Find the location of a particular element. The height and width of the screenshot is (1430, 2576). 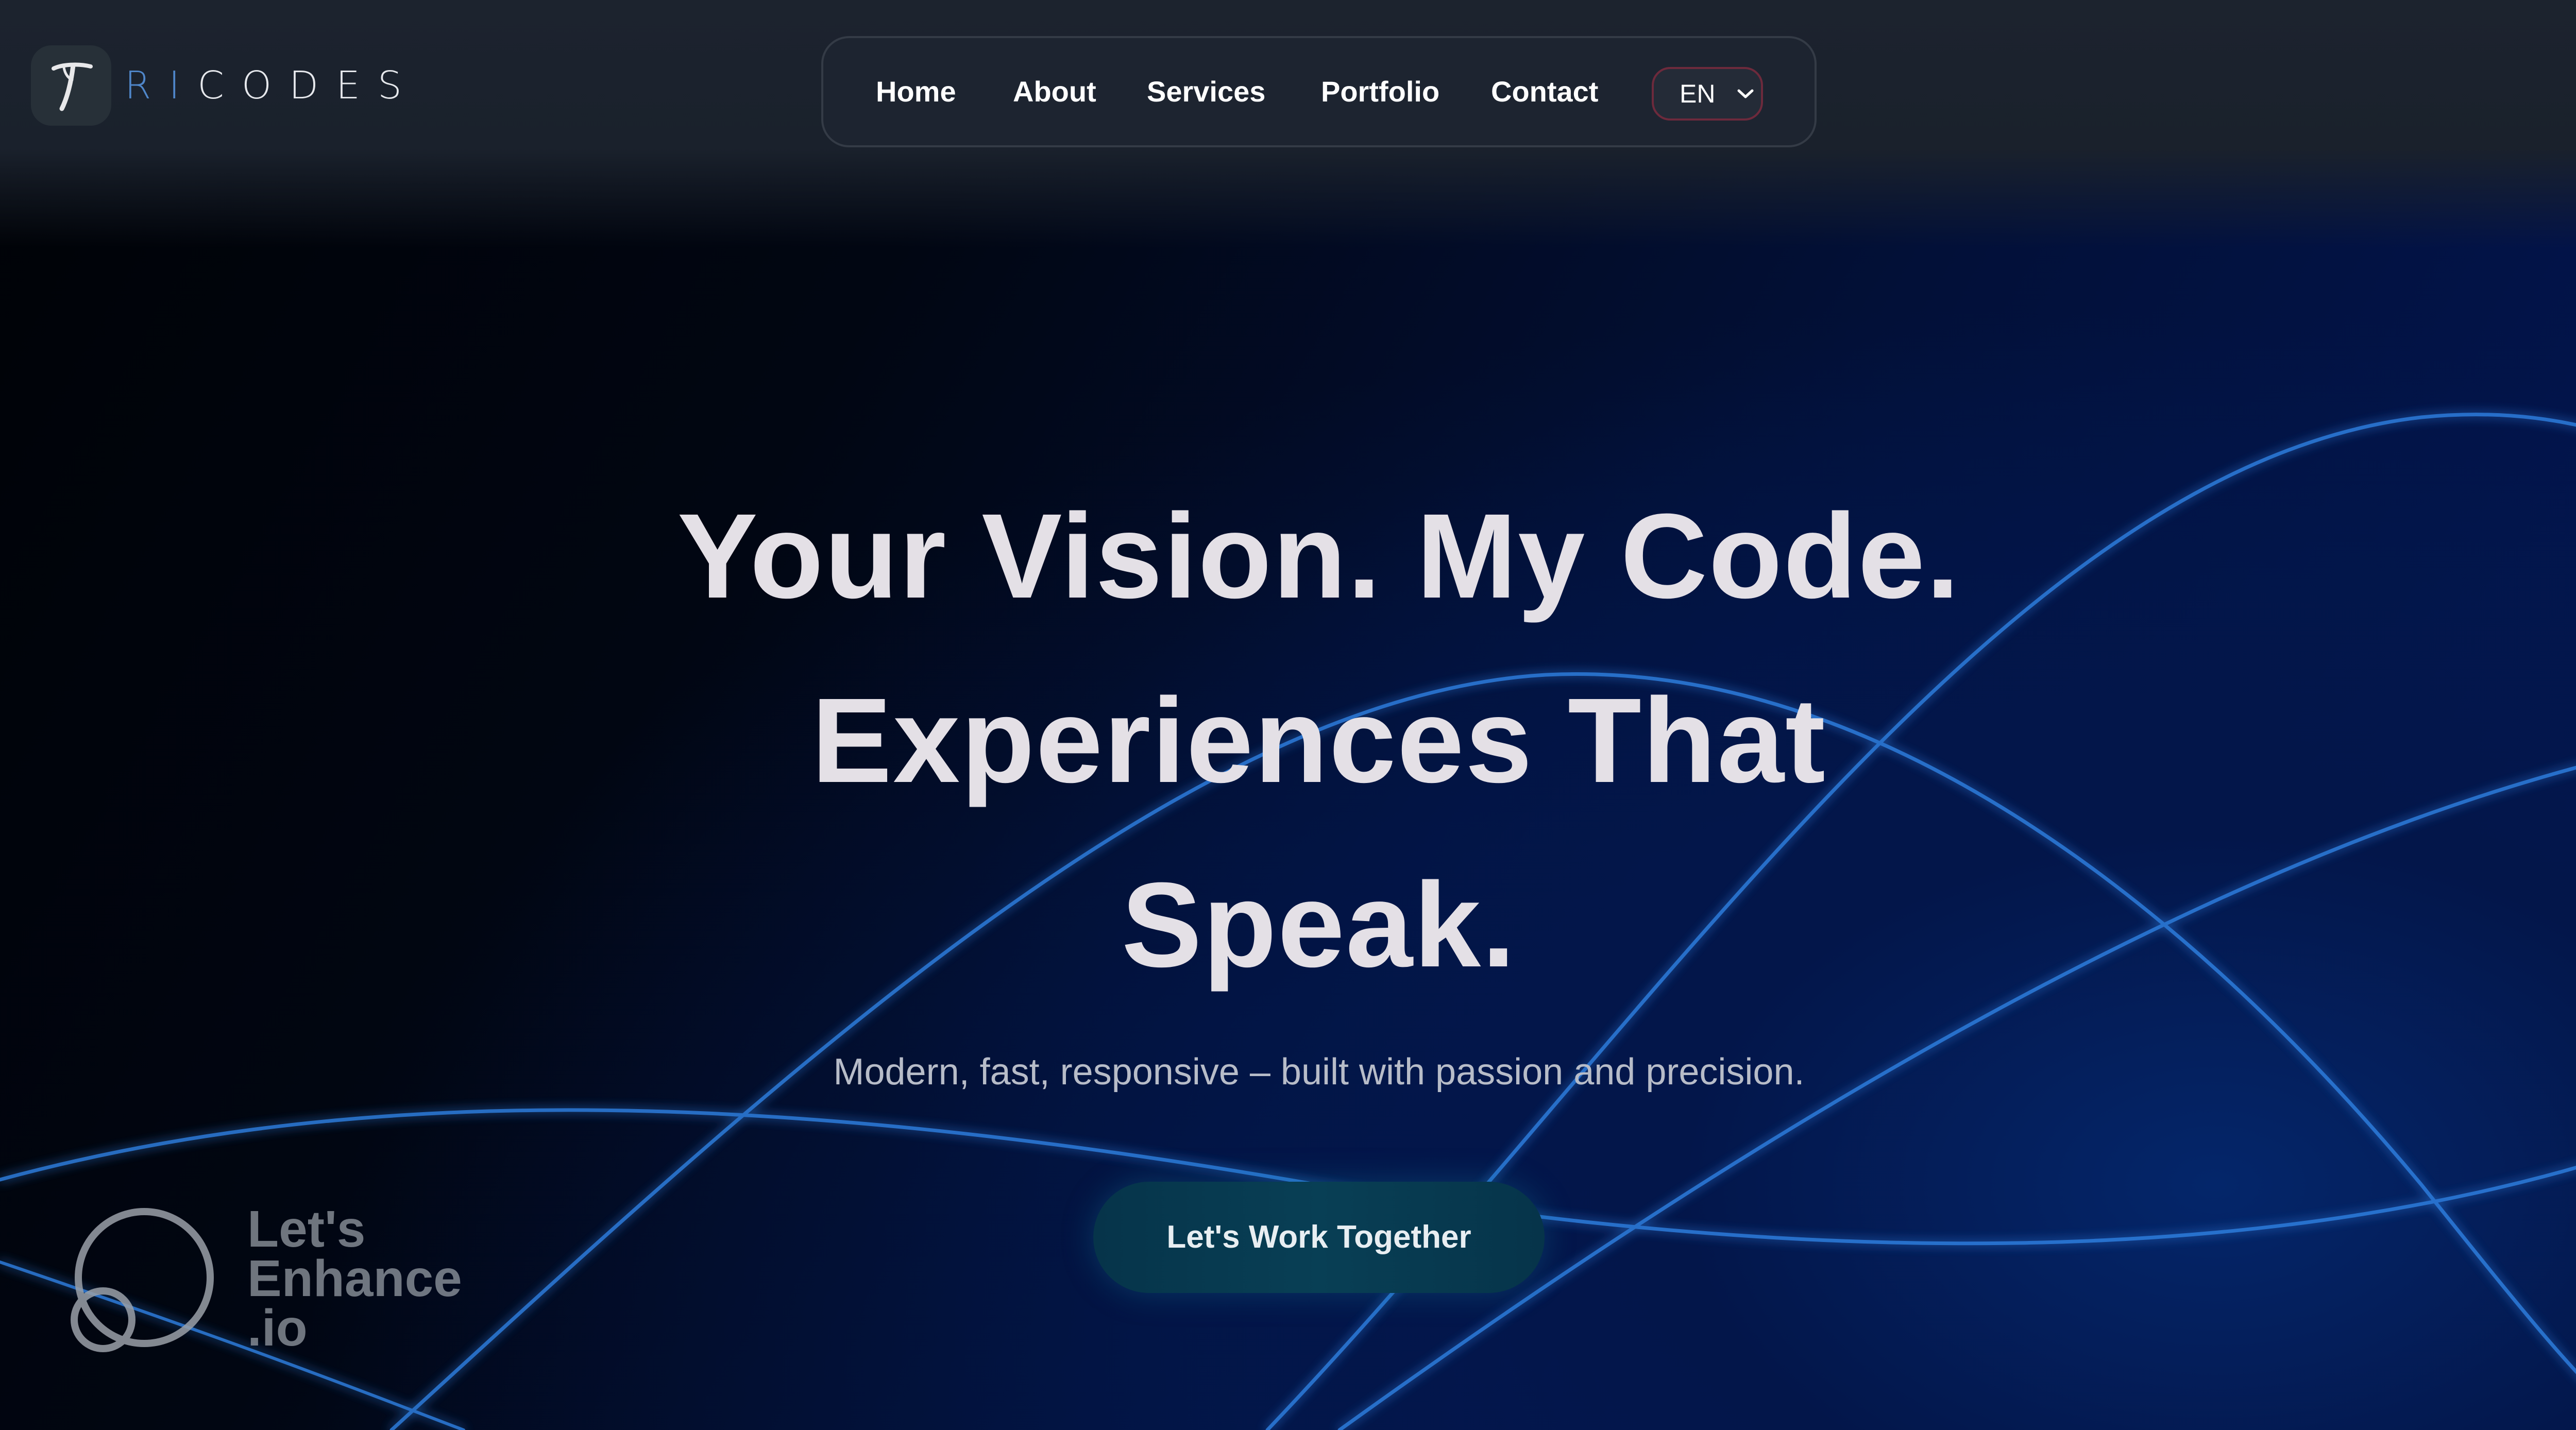

headline-line-2: Experiences That is located at coordinates (1318, 740).